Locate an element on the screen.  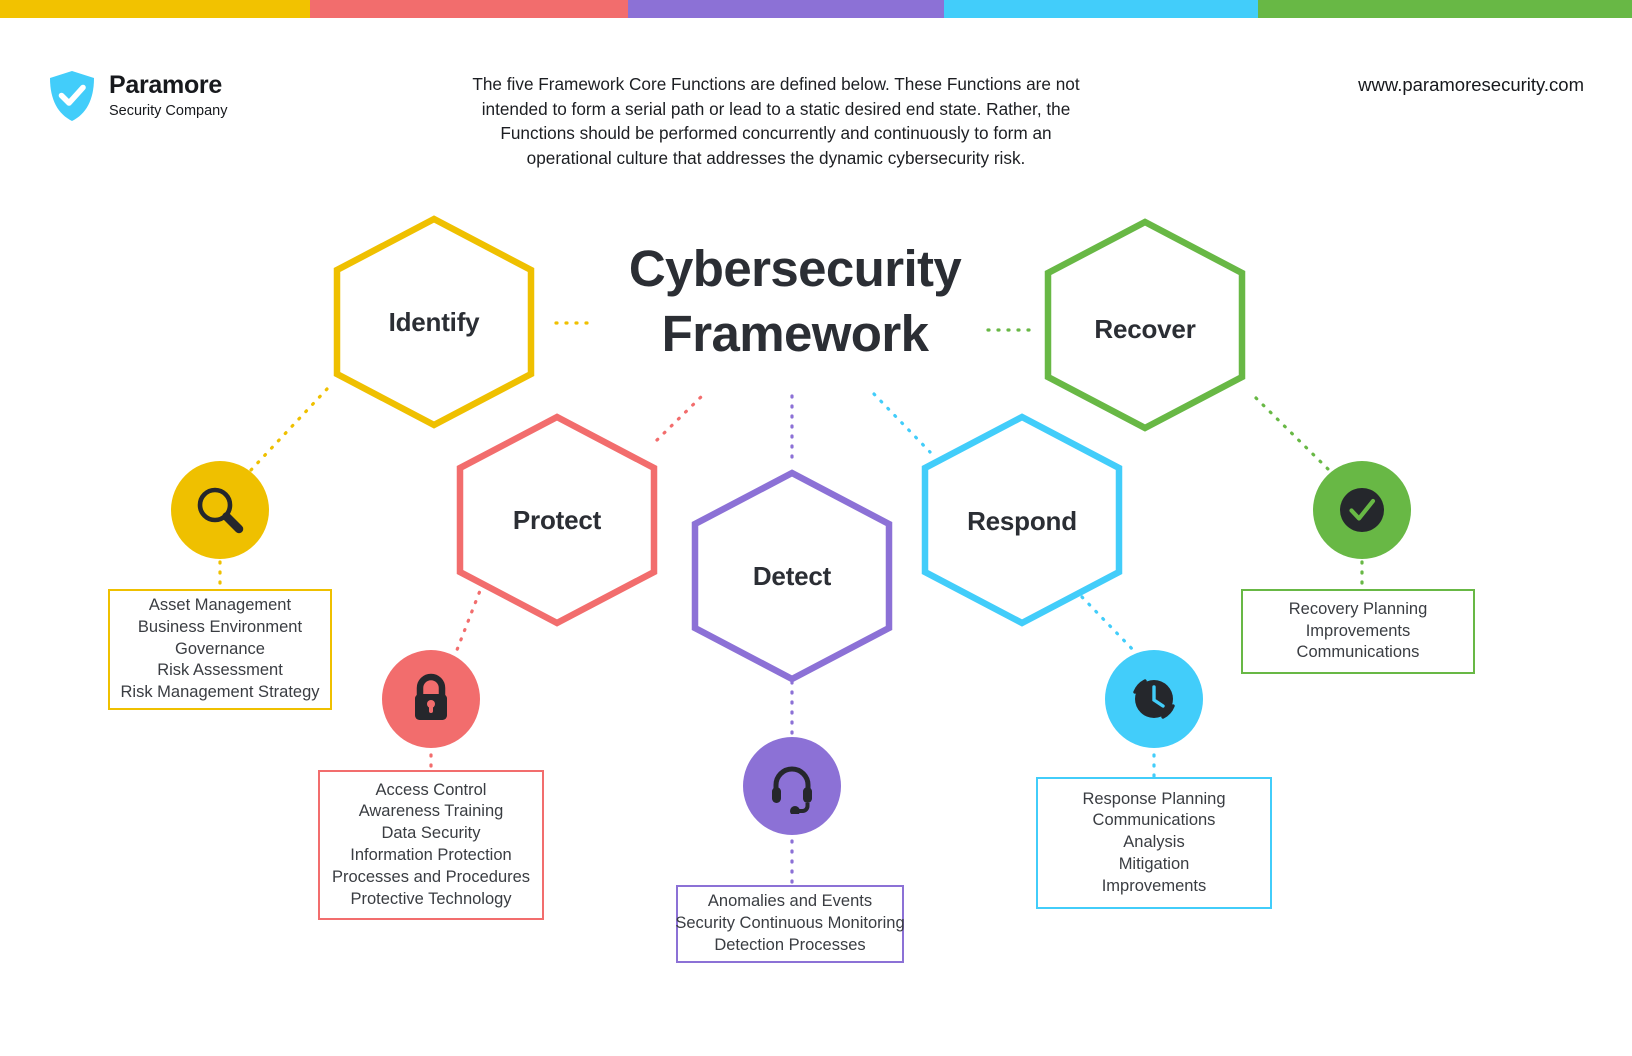
detail-item: Security Continuous Monitoring is located at coordinates (790, 923).